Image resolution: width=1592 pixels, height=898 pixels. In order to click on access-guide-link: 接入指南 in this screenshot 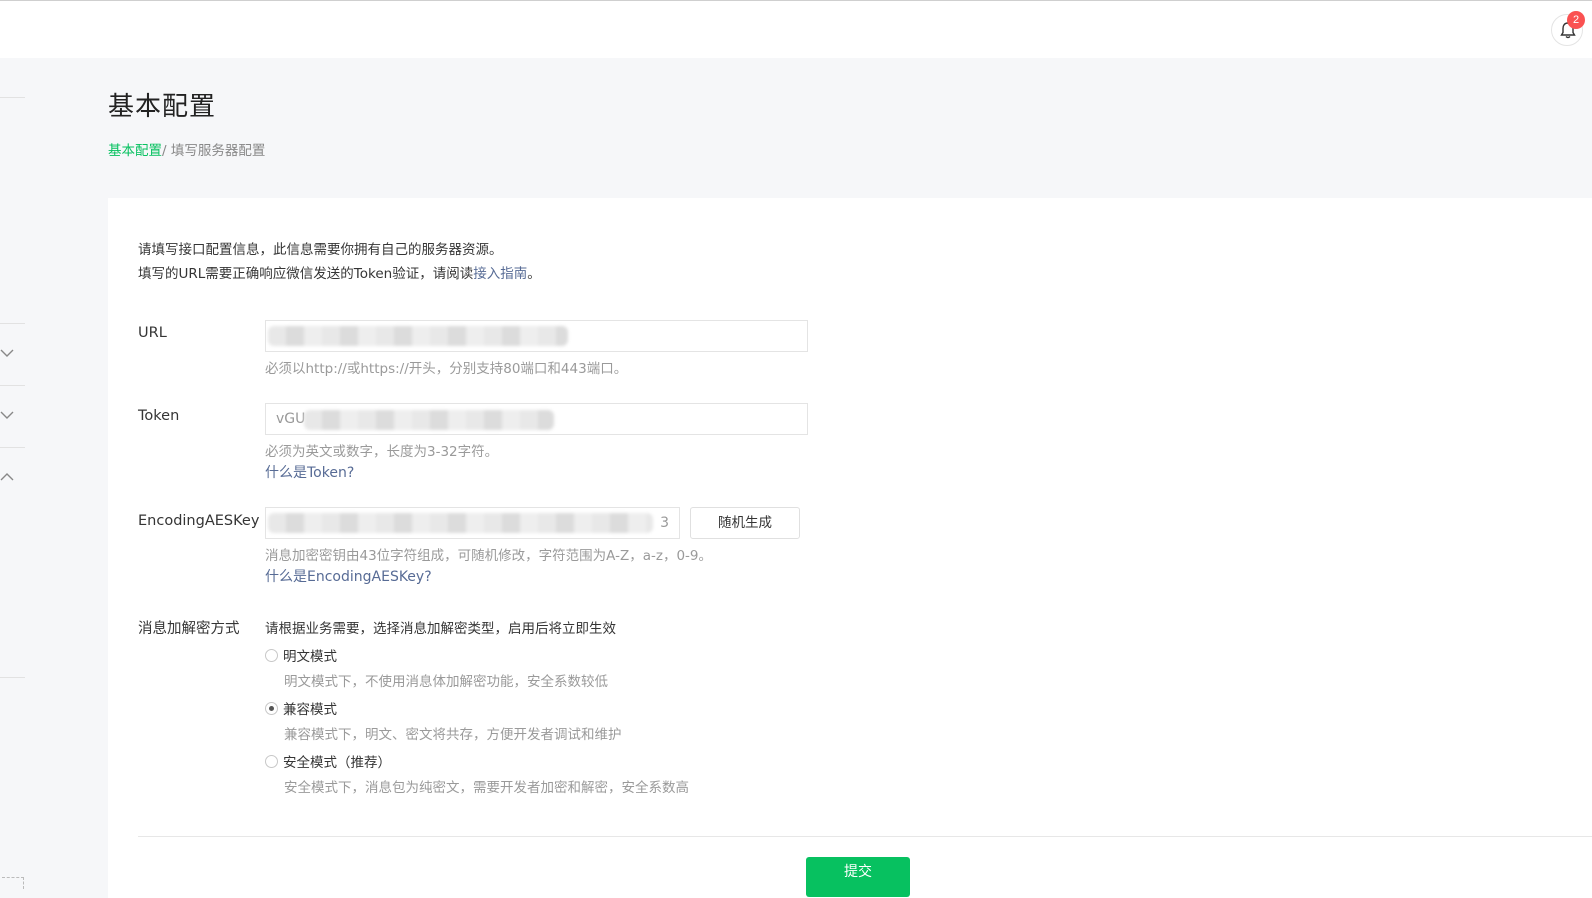, I will do `click(500, 274)`.